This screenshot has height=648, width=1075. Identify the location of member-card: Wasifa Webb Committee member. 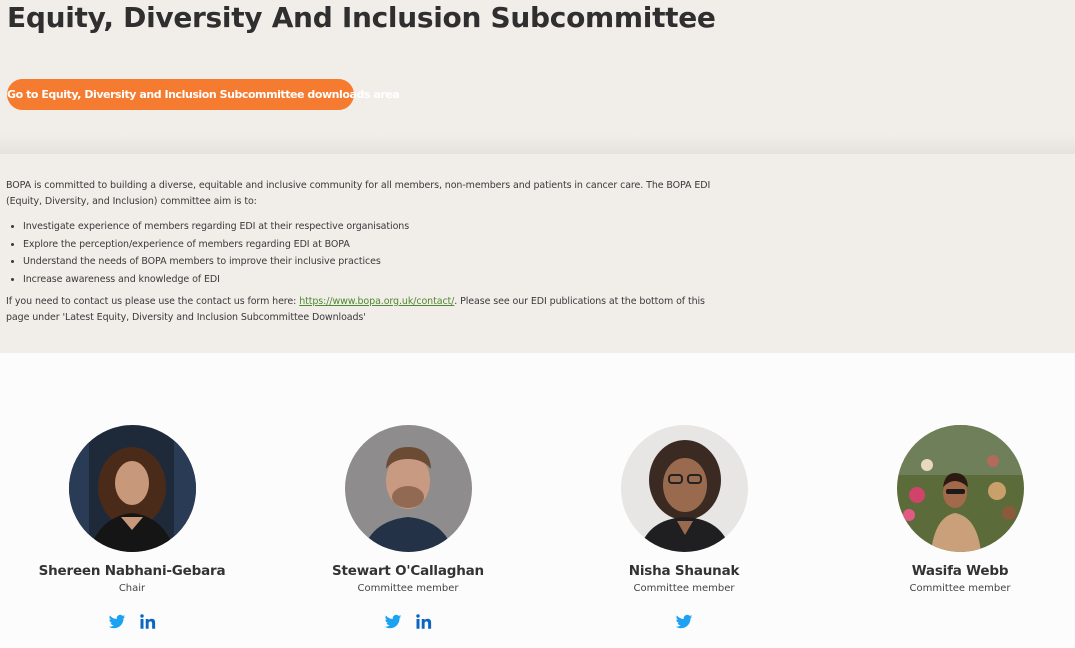
(960, 529).